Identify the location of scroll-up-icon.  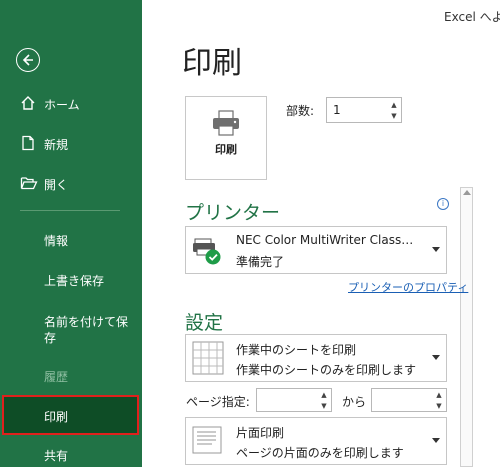
(467, 192).